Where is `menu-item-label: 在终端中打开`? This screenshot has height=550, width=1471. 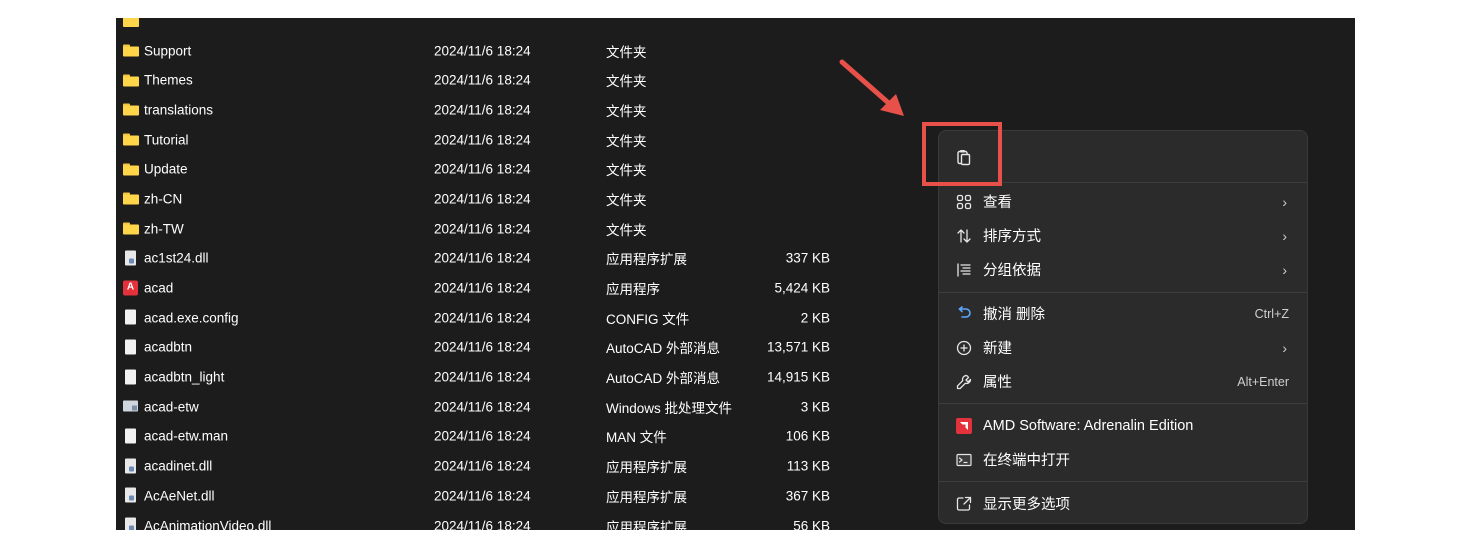 menu-item-label: 在终端中打开 is located at coordinates (1026, 461).